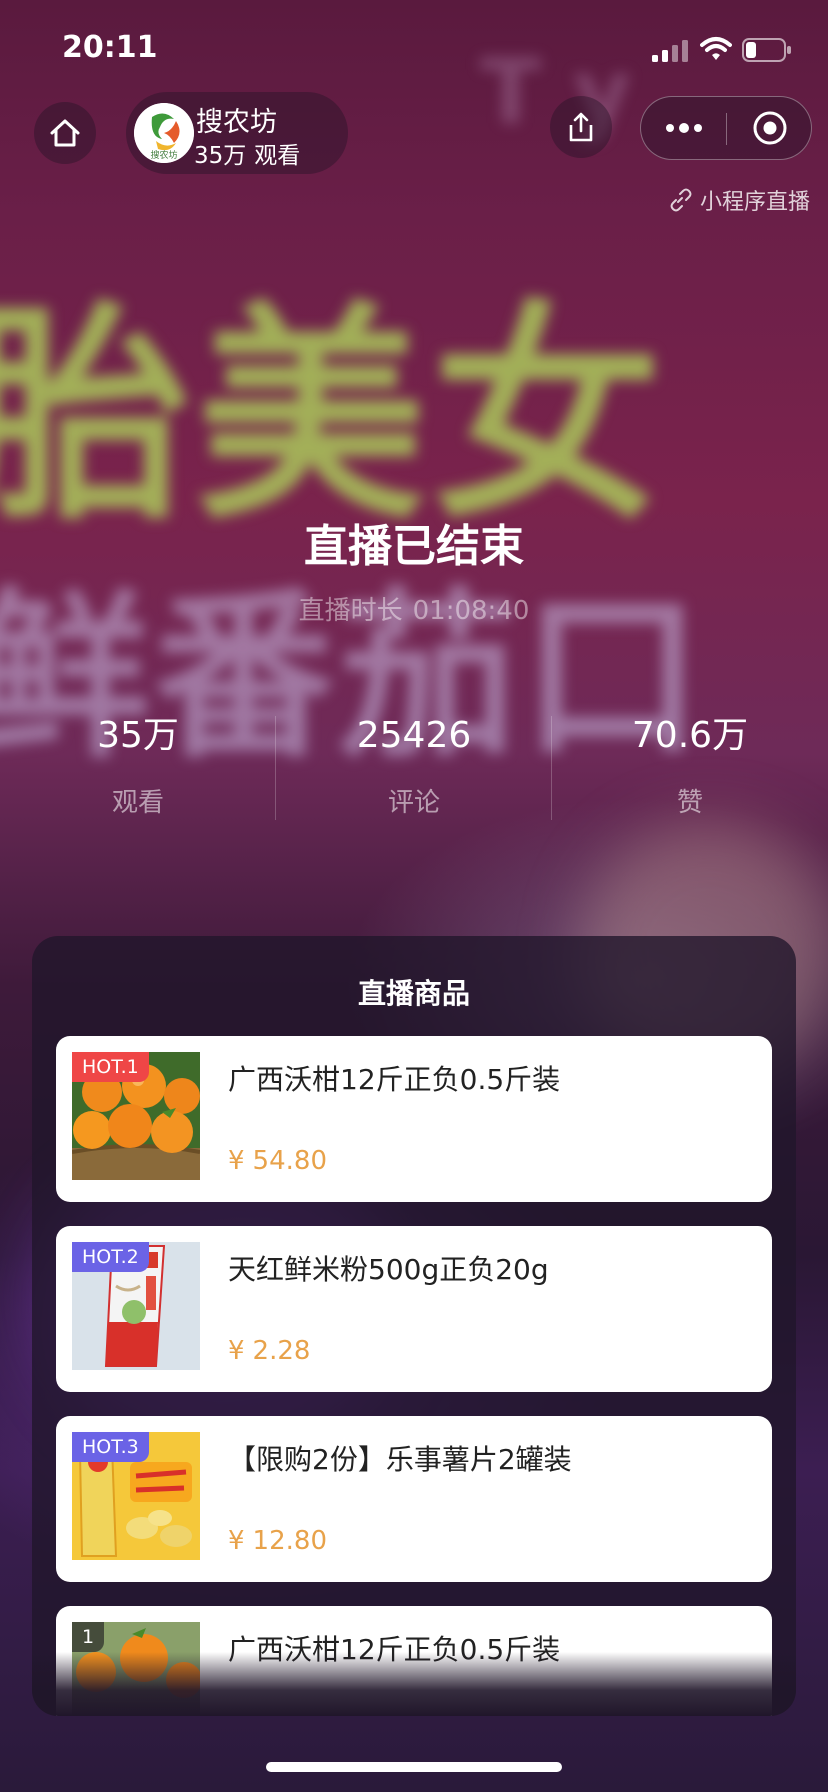 The width and height of the screenshot is (828, 1792). I want to click on product-title: 广西沃柑12斤正负0.5斤装, so click(394, 1079).